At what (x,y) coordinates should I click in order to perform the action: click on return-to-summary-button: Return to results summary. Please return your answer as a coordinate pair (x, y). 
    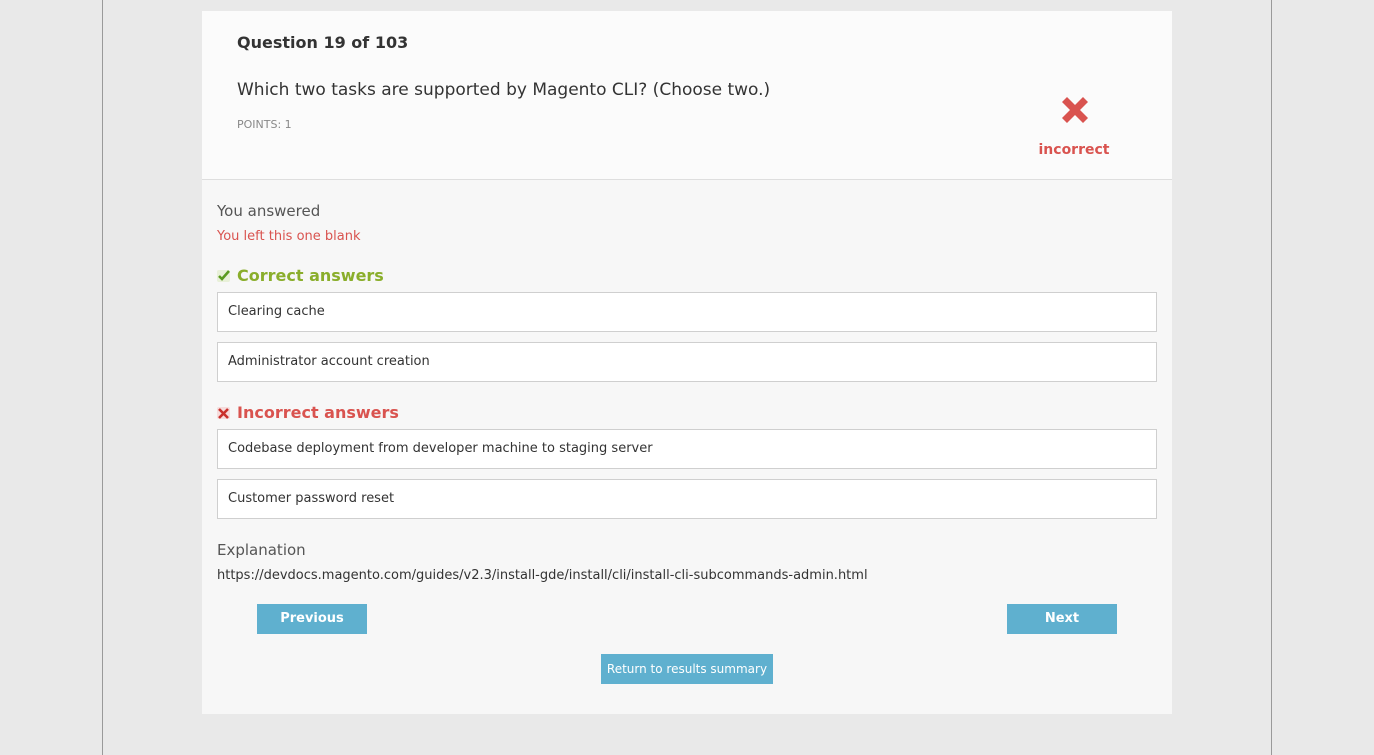
    Looking at the image, I should click on (687, 669).